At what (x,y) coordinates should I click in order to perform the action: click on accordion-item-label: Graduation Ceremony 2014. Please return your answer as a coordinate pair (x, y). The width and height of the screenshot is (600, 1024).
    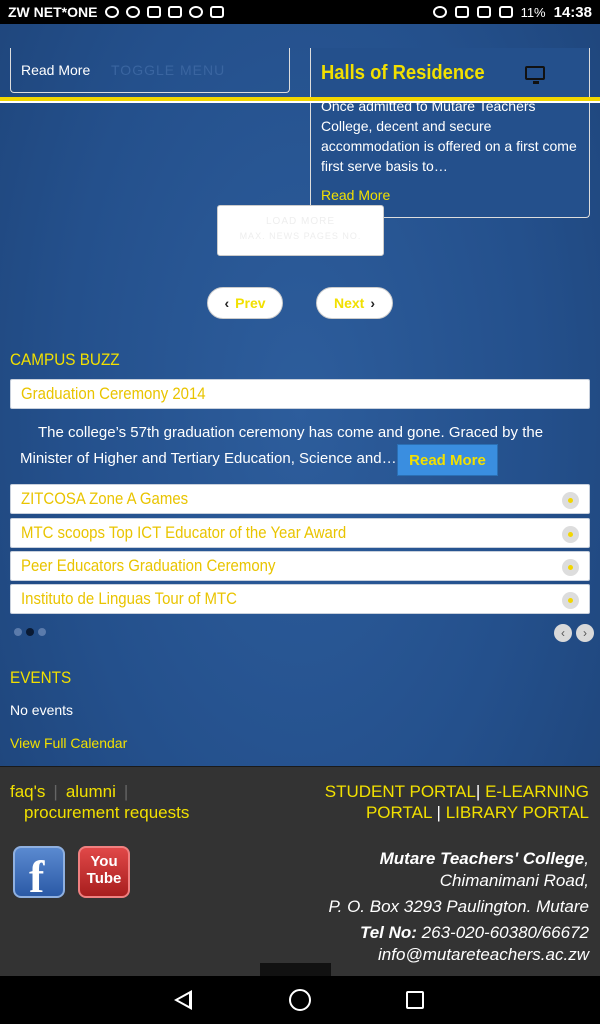
    Looking at the image, I should click on (113, 393).